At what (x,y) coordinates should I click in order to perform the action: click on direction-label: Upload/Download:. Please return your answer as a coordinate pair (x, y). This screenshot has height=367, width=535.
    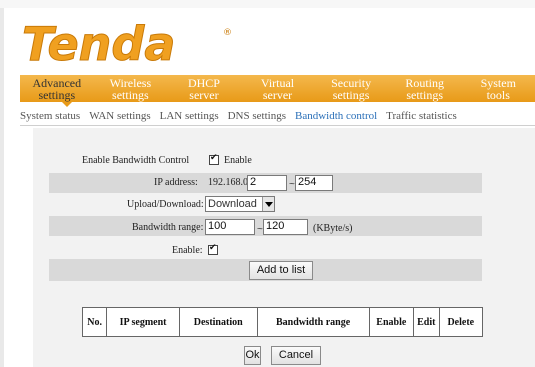
    Looking at the image, I should click on (165, 204).